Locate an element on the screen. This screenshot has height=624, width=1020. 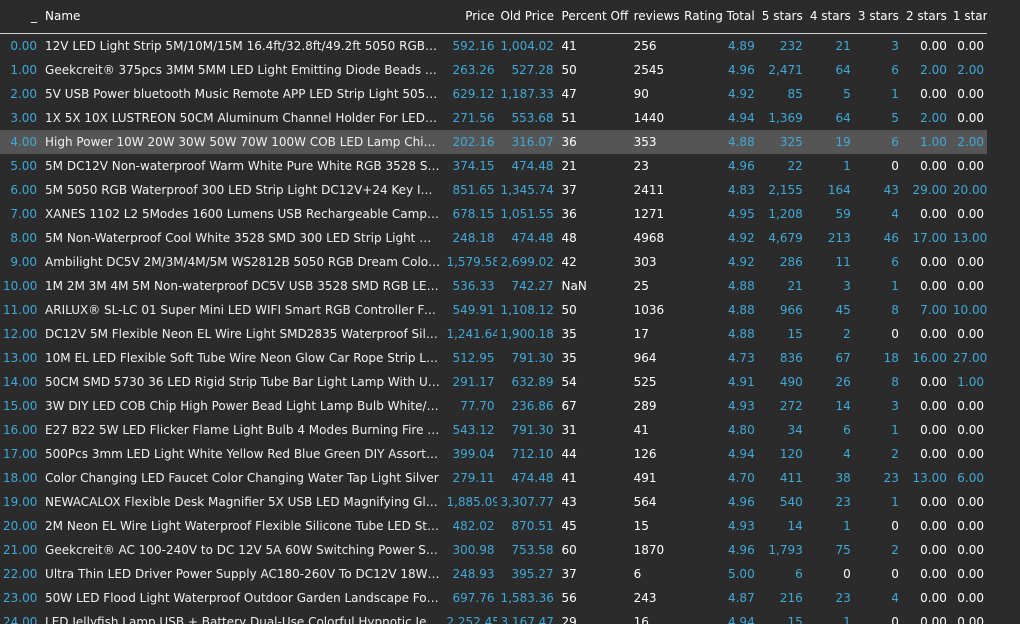
cell-2-stars: 1.00 is located at coordinates (925, 142).